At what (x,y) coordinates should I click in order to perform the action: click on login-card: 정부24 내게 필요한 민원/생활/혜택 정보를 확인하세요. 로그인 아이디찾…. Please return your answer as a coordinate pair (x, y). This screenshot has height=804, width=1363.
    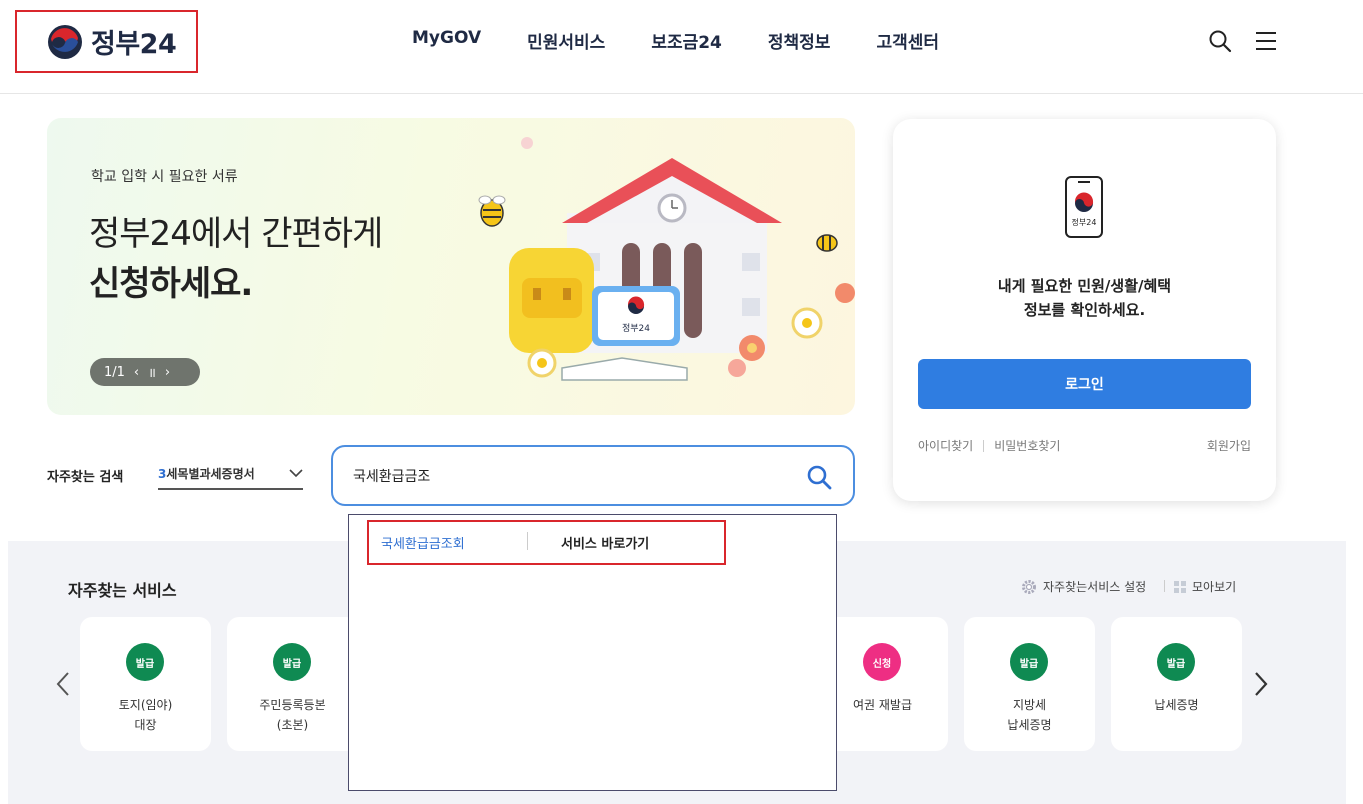
    Looking at the image, I should click on (1084, 310).